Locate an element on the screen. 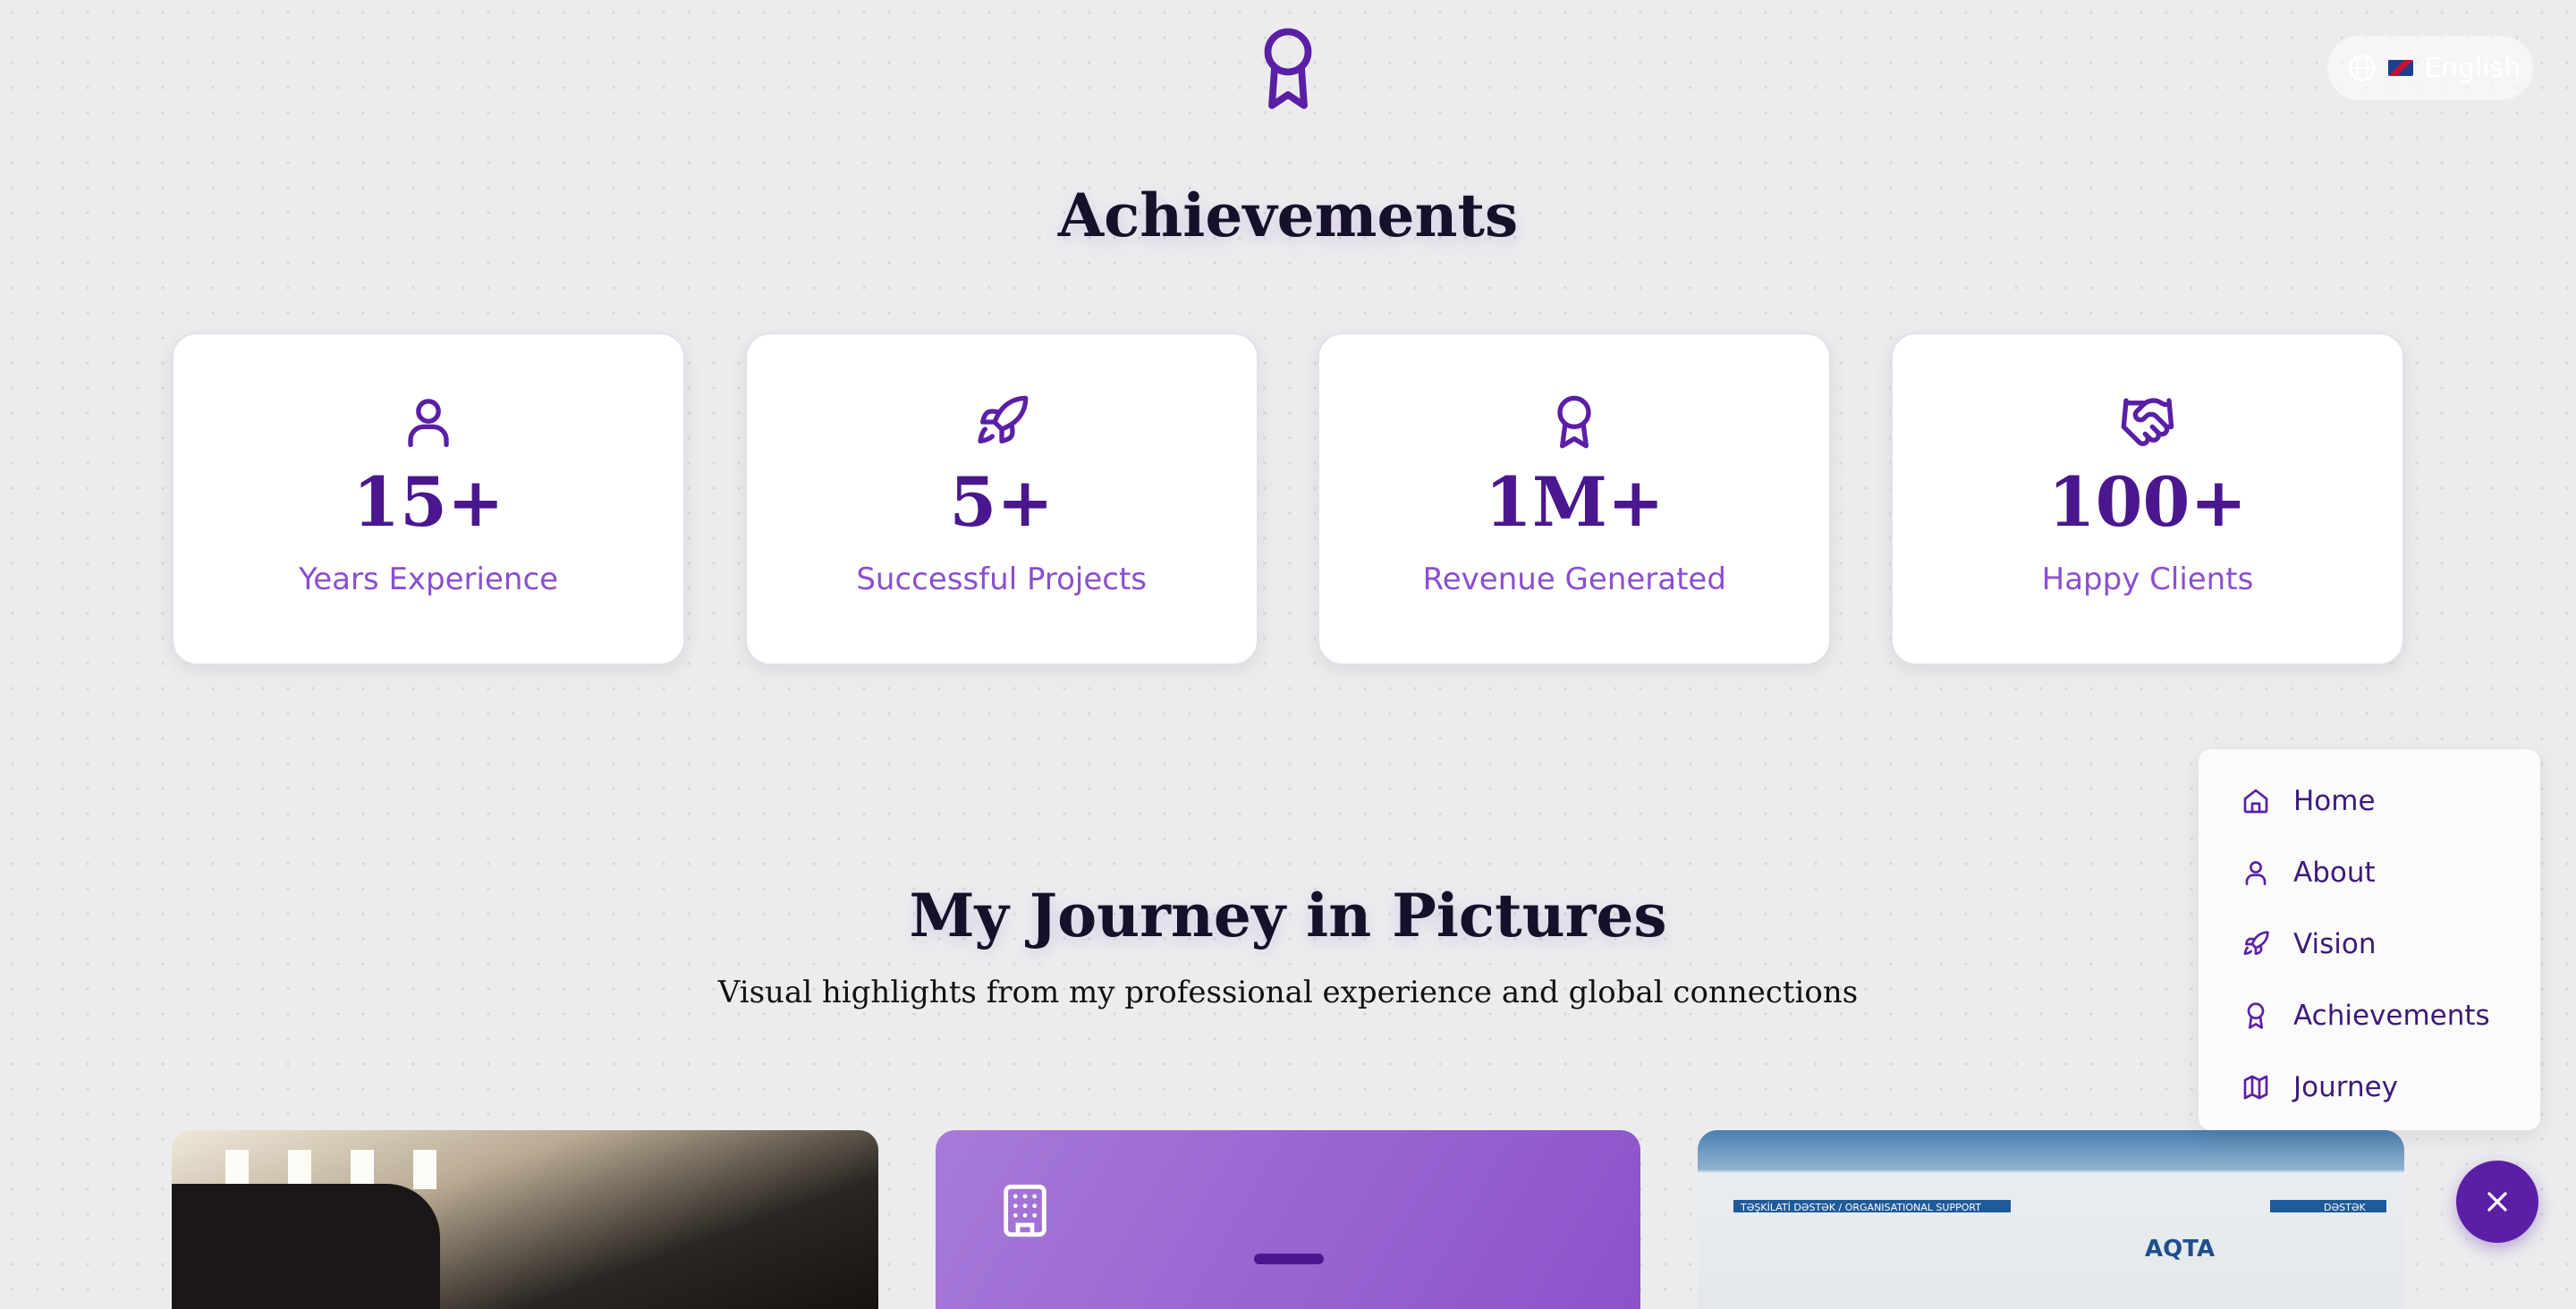 The width and height of the screenshot is (2576, 1309). close-icon is located at coordinates (2497, 1202).